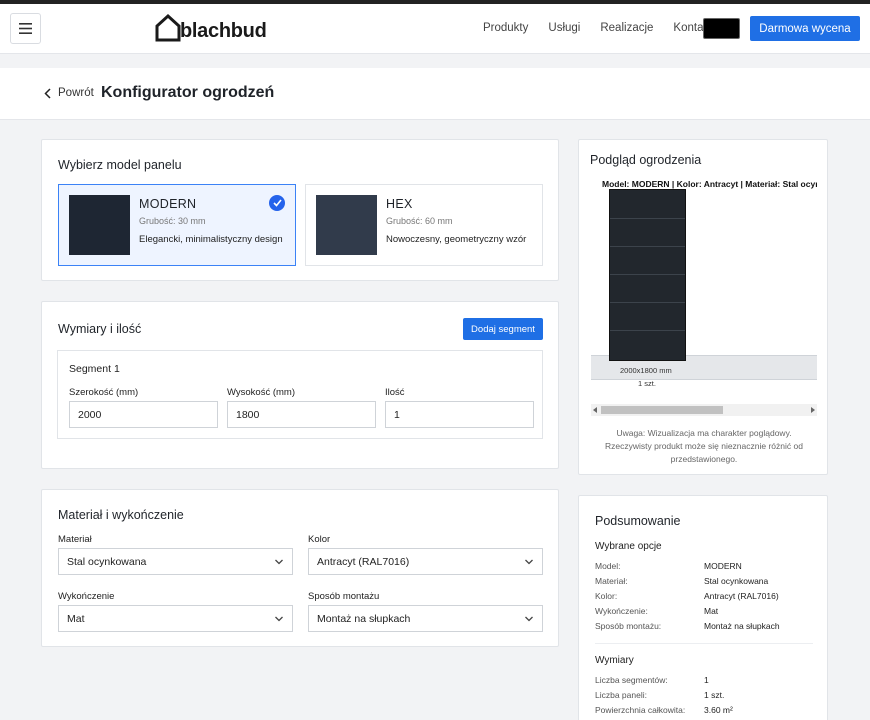 The image size is (870, 720). I want to click on chevron-left-icon, so click(47, 93).